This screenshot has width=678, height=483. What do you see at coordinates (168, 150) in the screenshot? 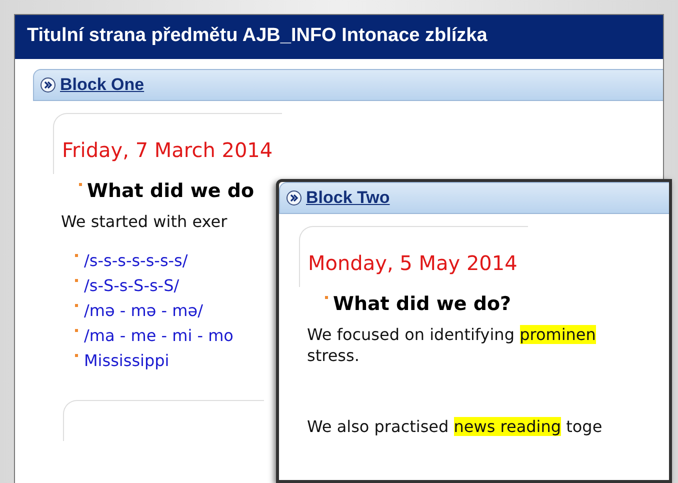
I see `date-heading: Friday, 7 March 2014` at bounding box center [168, 150].